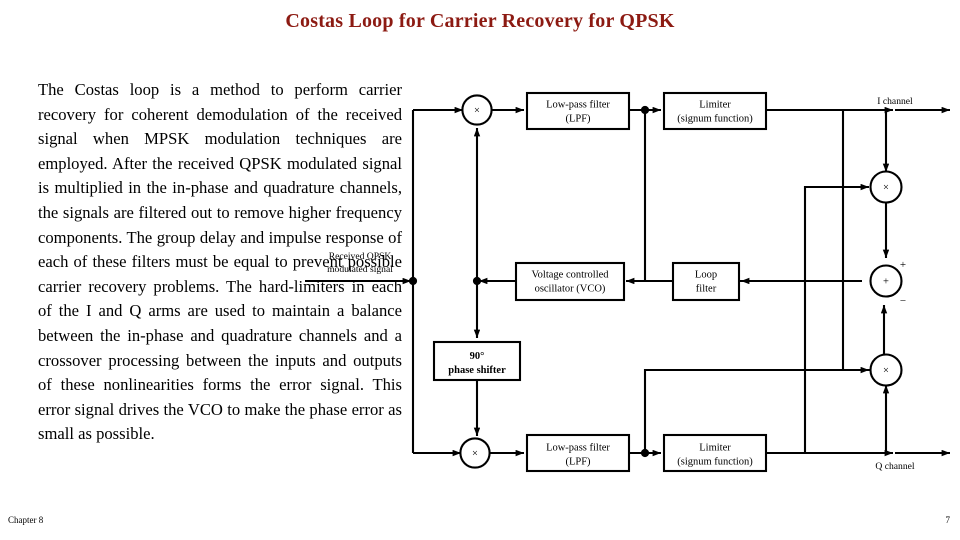 The width and height of the screenshot is (960, 540). What do you see at coordinates (578, 118) in the screenshot?
I see `block-lpf-top-label-2: (LPF)` at bounding box center [578, 118].